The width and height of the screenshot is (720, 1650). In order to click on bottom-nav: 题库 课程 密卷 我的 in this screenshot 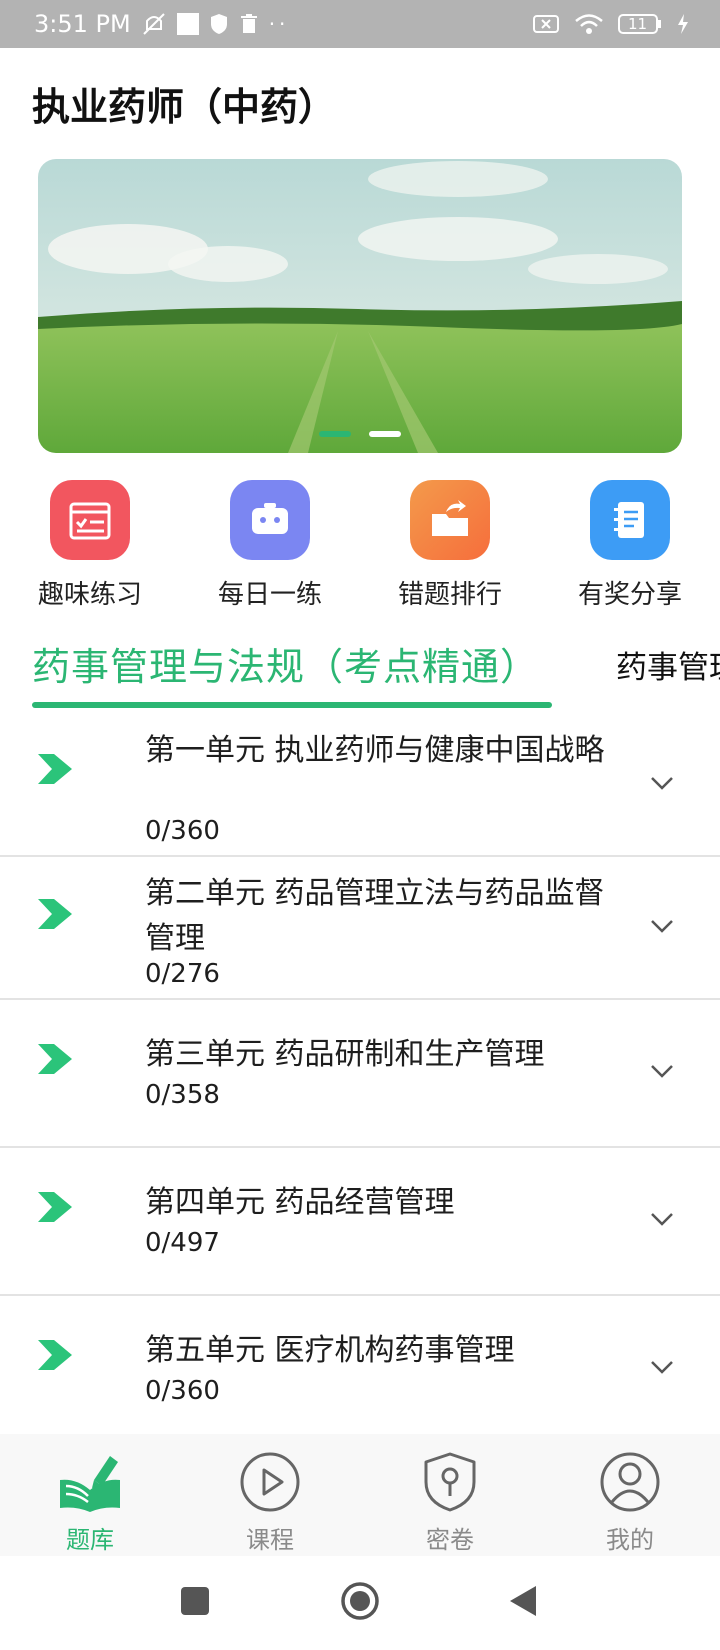, I will do `click(360, 1495)`.